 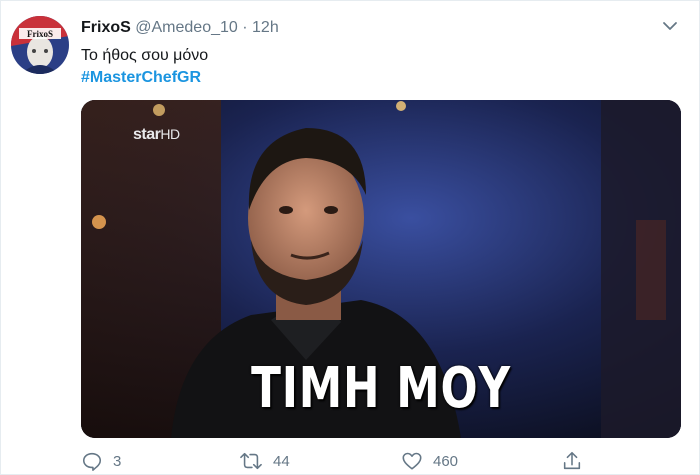 I want to click on share-button, so click(x=577, y=461).